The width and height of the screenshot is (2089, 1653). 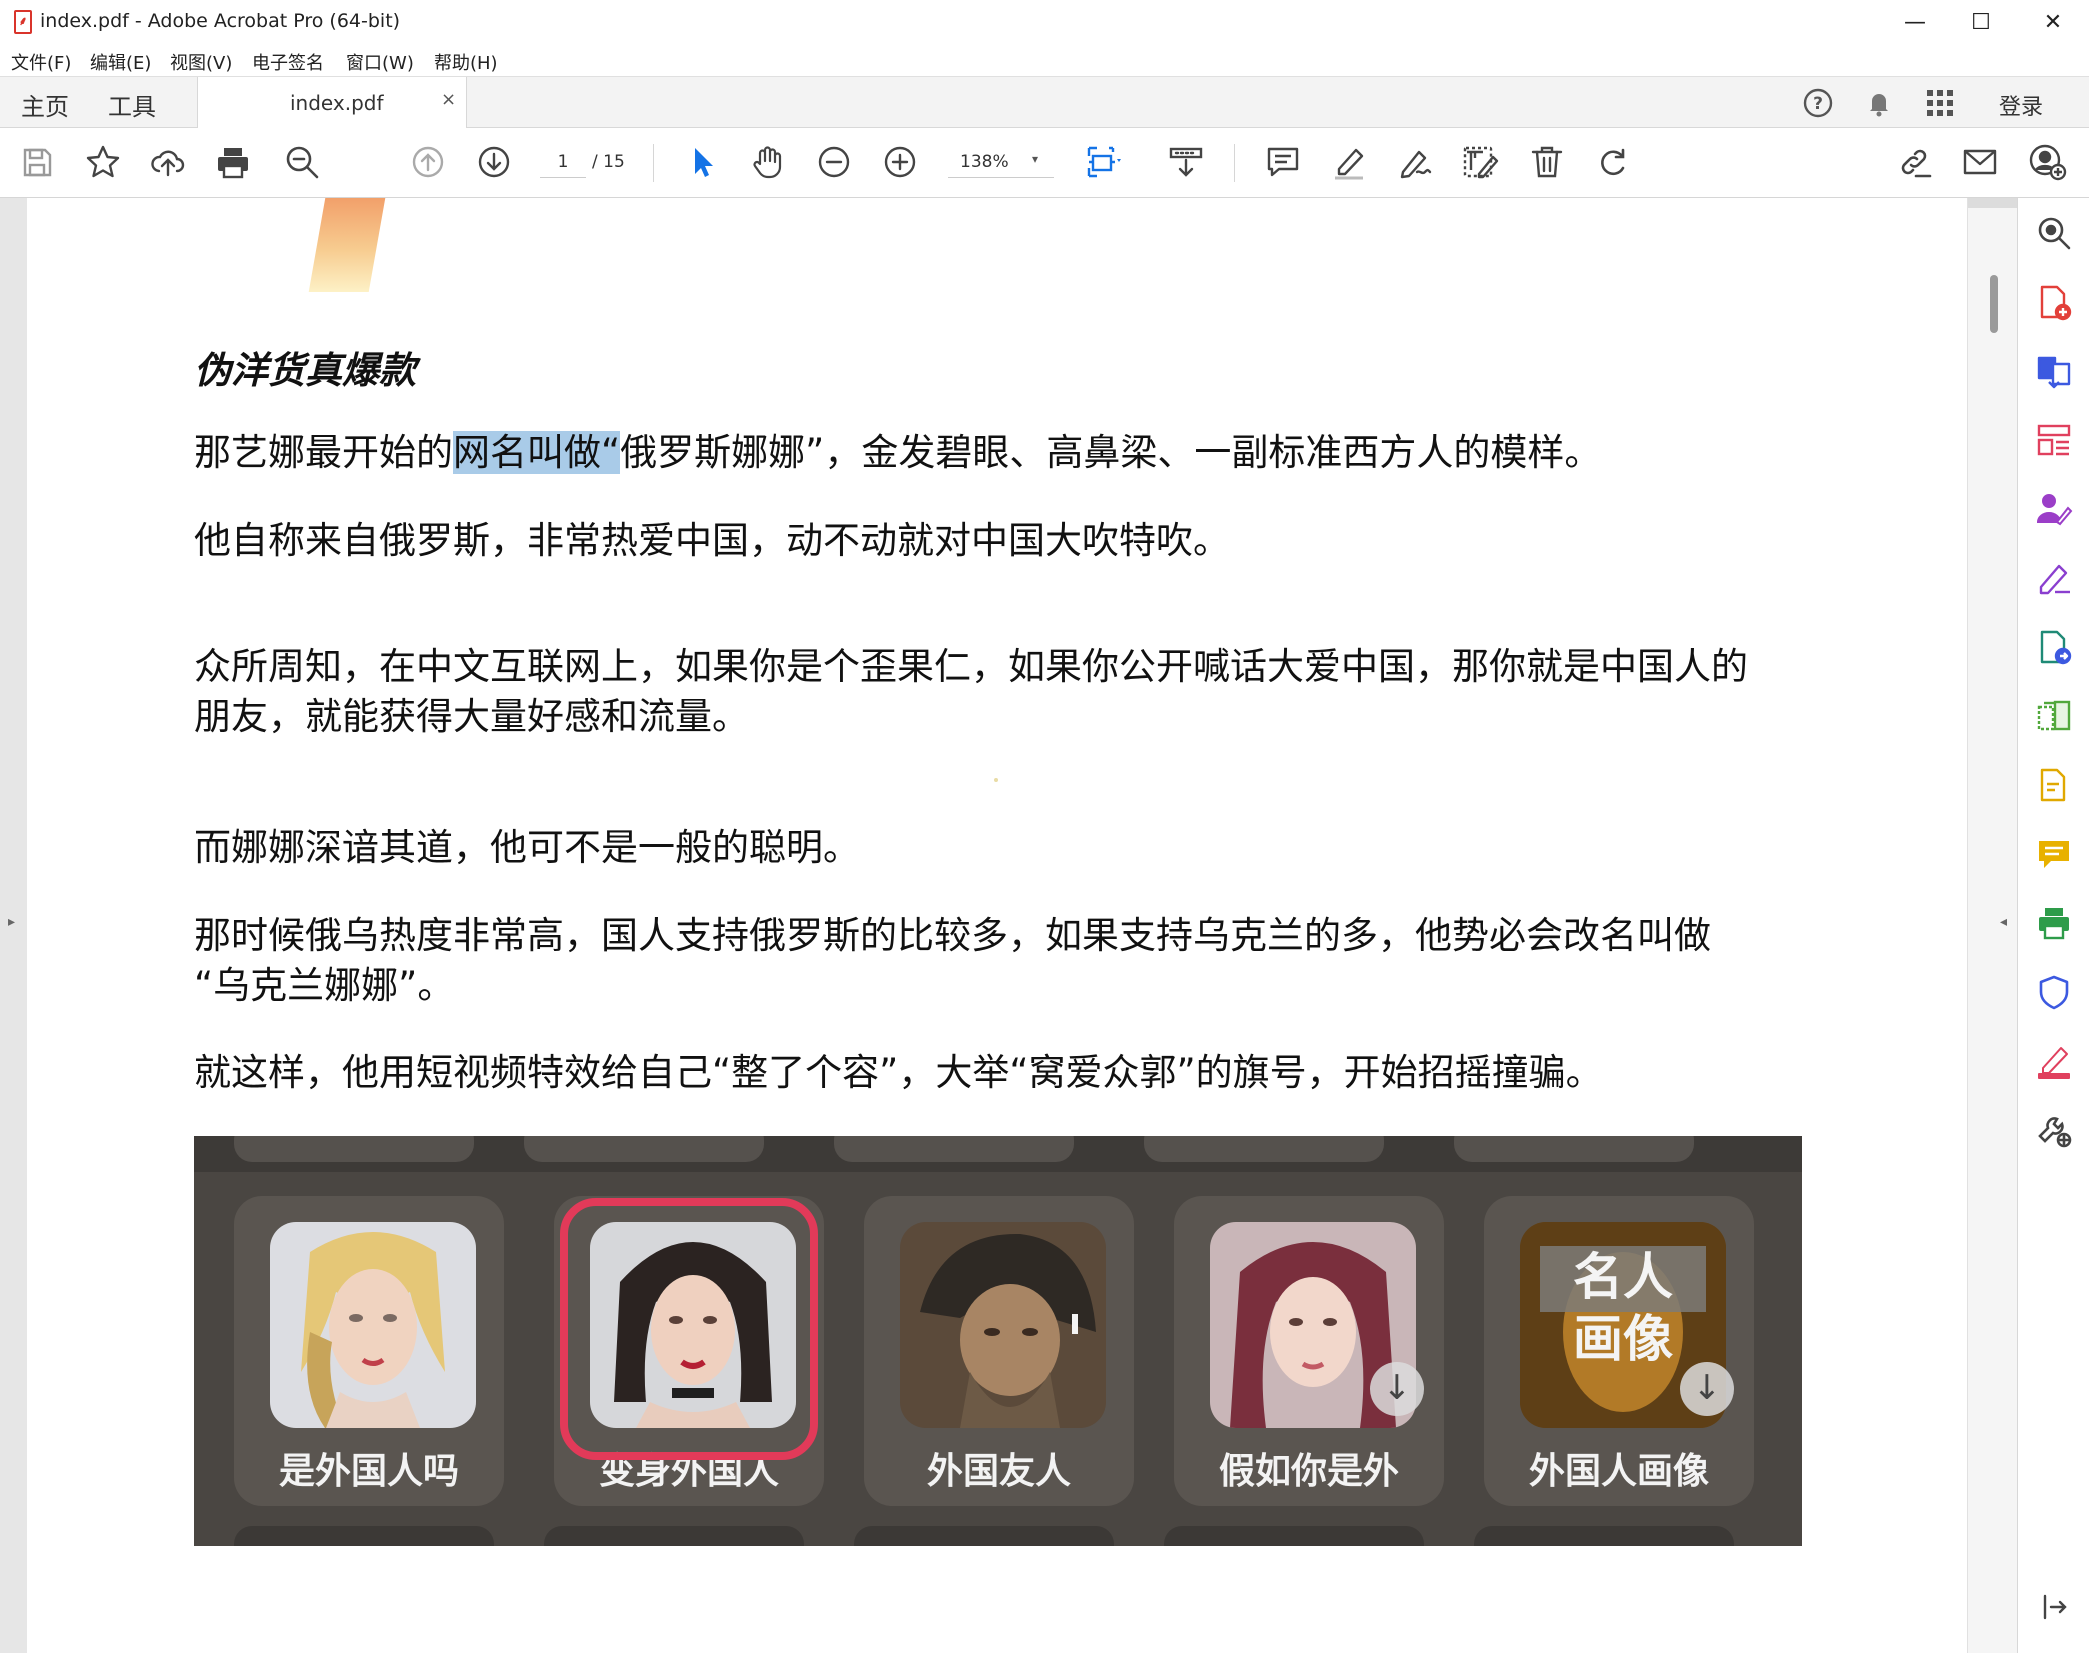 What do you see at coordinates (448, 99) in the screenshot?
I see `close-tab-button: ×` at bounding box center [448, 99].